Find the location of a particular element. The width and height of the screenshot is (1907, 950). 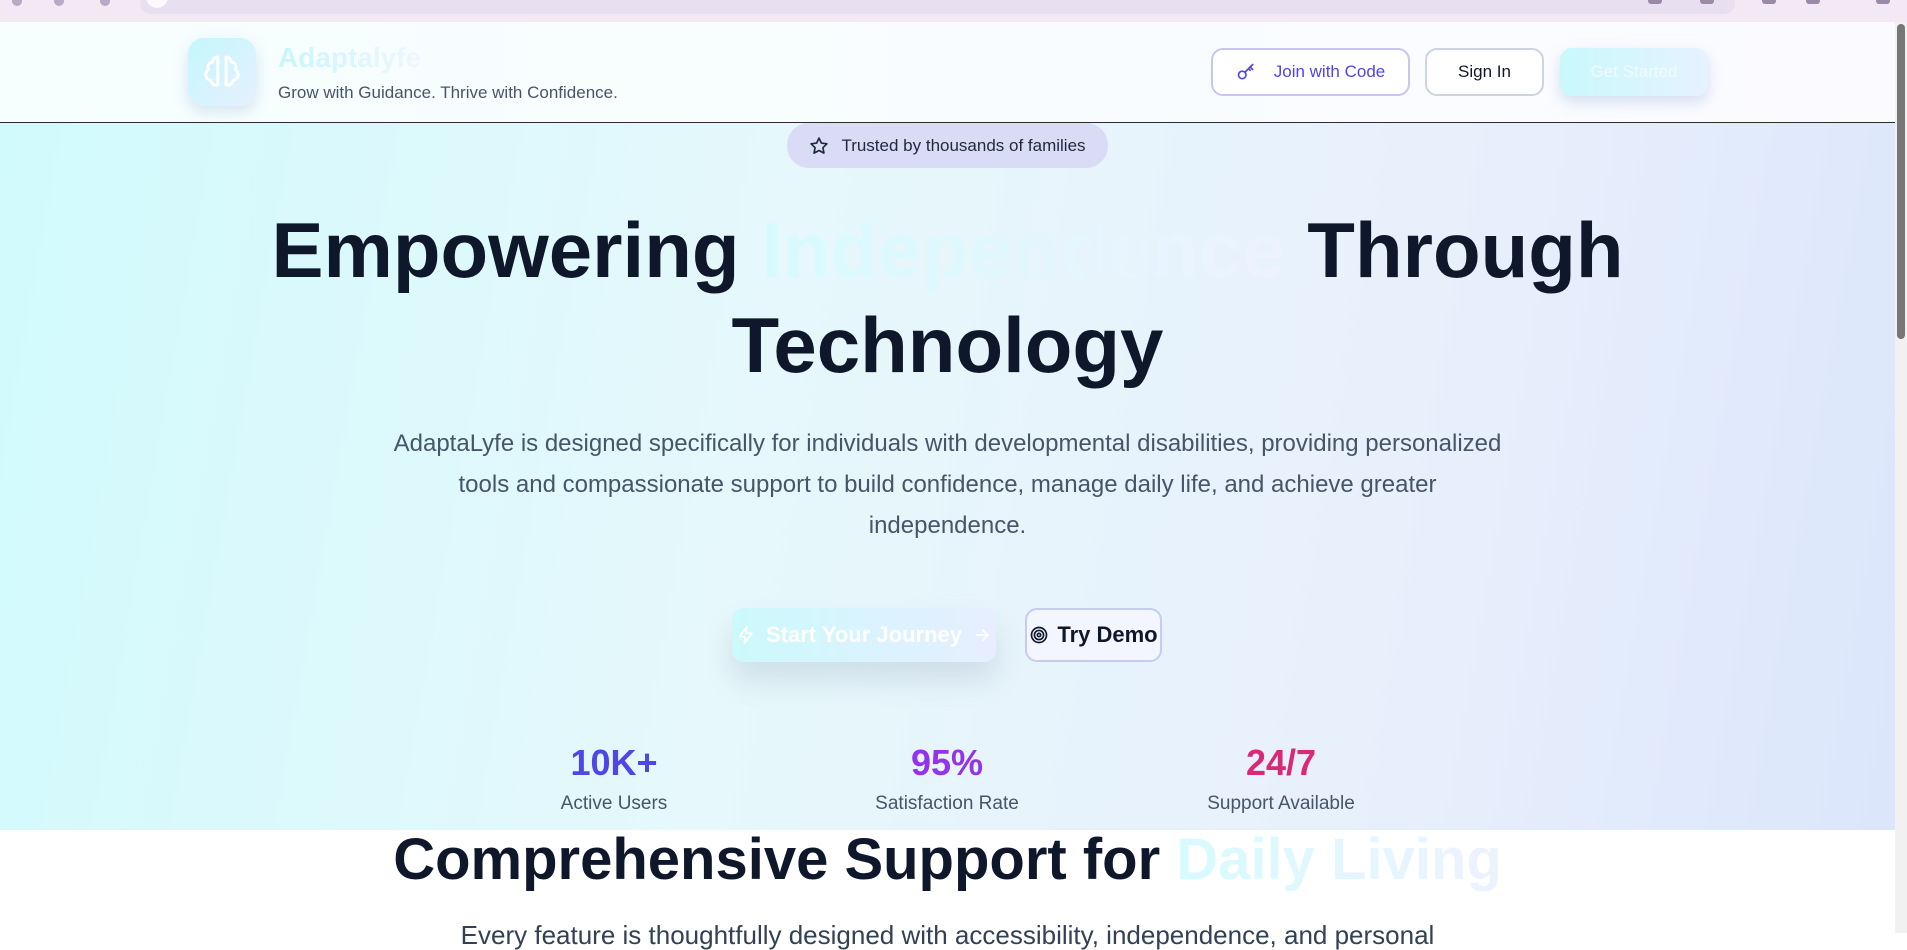

brain-icon is located at coordinates (222, 71).